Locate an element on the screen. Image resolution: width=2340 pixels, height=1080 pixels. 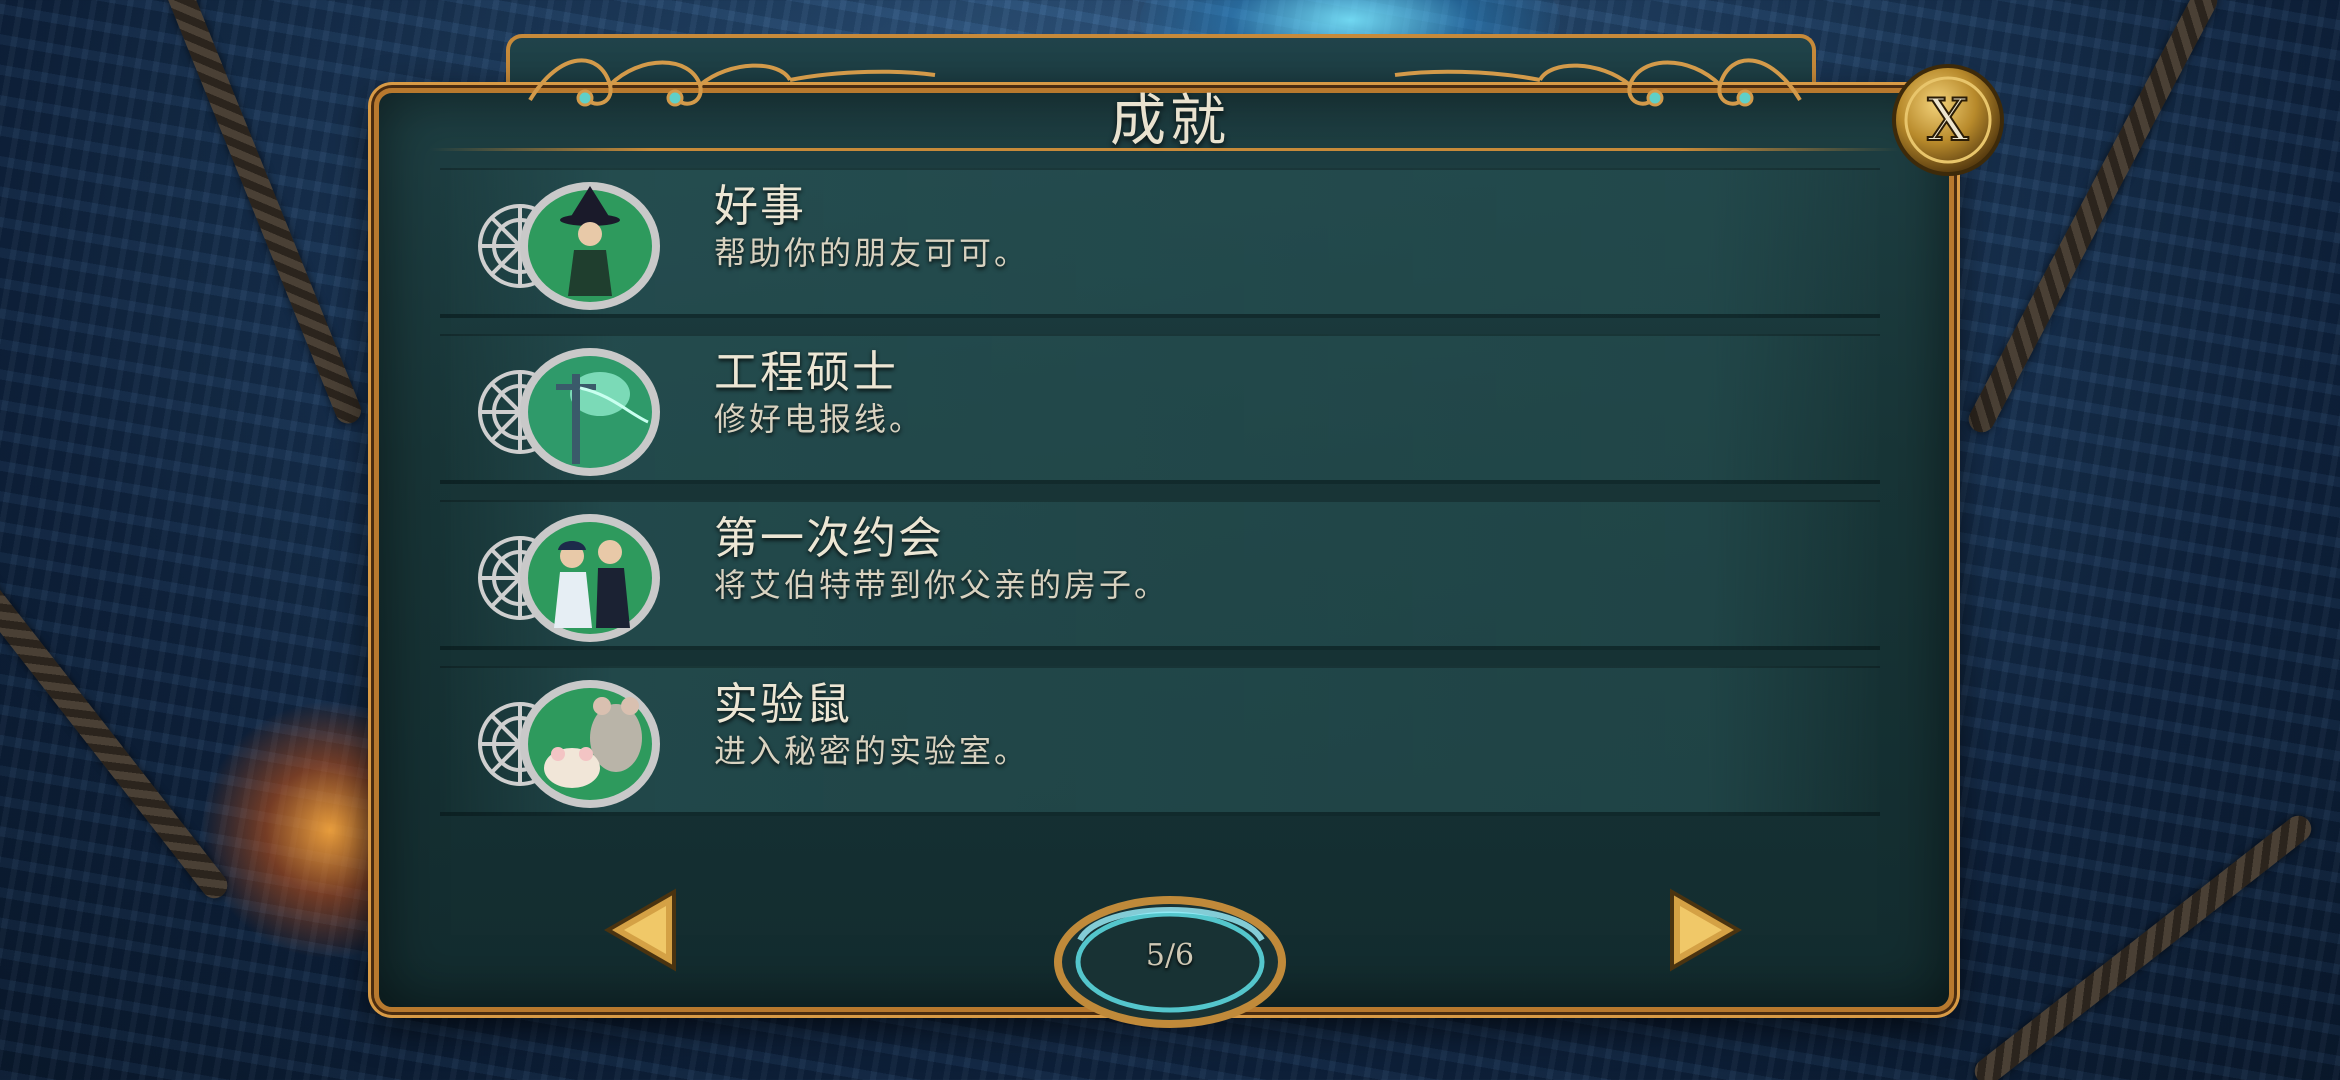
prev-page-button is located at coordinates (642, 930).